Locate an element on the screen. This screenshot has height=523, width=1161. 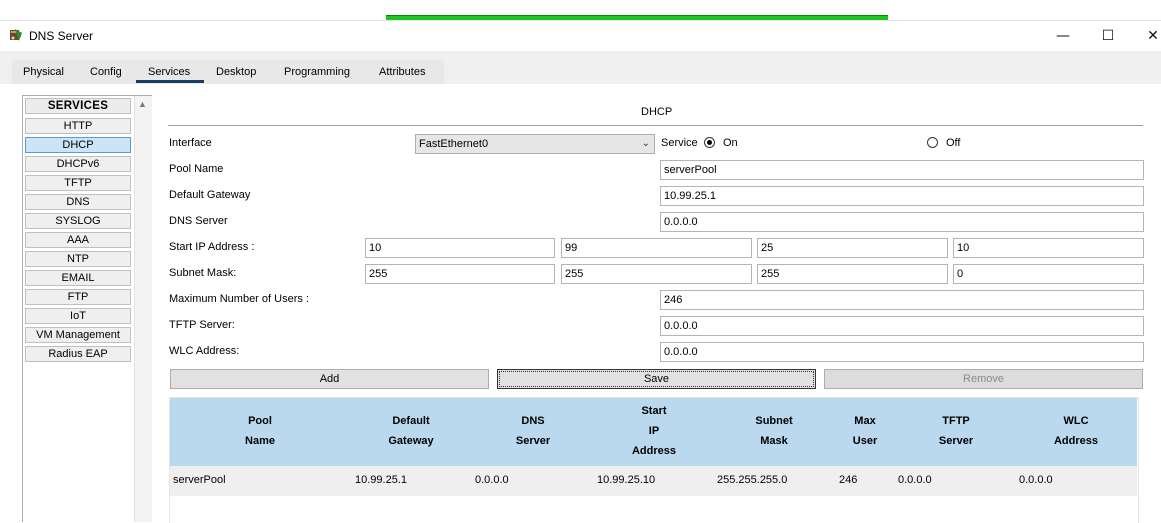
sidebar-header: SERVICES is located at coordinates (78, 106).